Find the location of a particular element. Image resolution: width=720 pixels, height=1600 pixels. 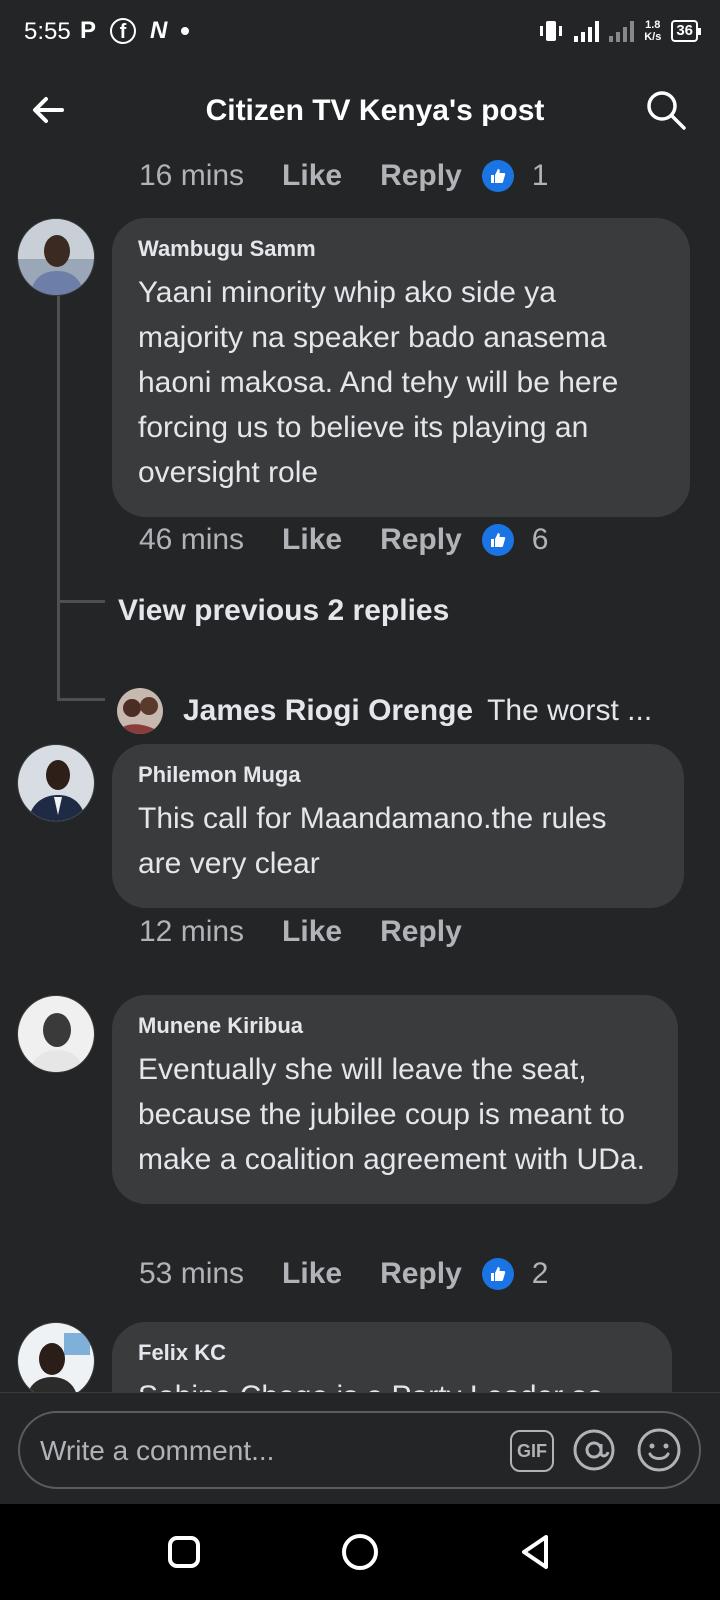

system-nav-bar is located at coordinates (360, 1552).